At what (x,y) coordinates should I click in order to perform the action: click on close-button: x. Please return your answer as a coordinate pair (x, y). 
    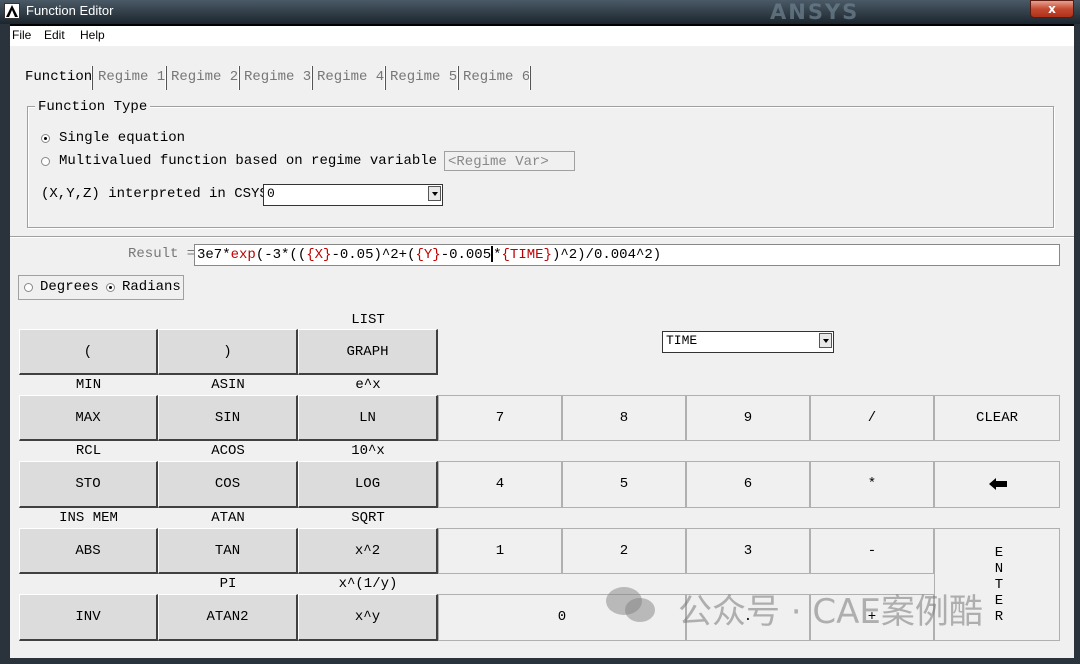
    Looking at the image, I should click on (1052, 9).